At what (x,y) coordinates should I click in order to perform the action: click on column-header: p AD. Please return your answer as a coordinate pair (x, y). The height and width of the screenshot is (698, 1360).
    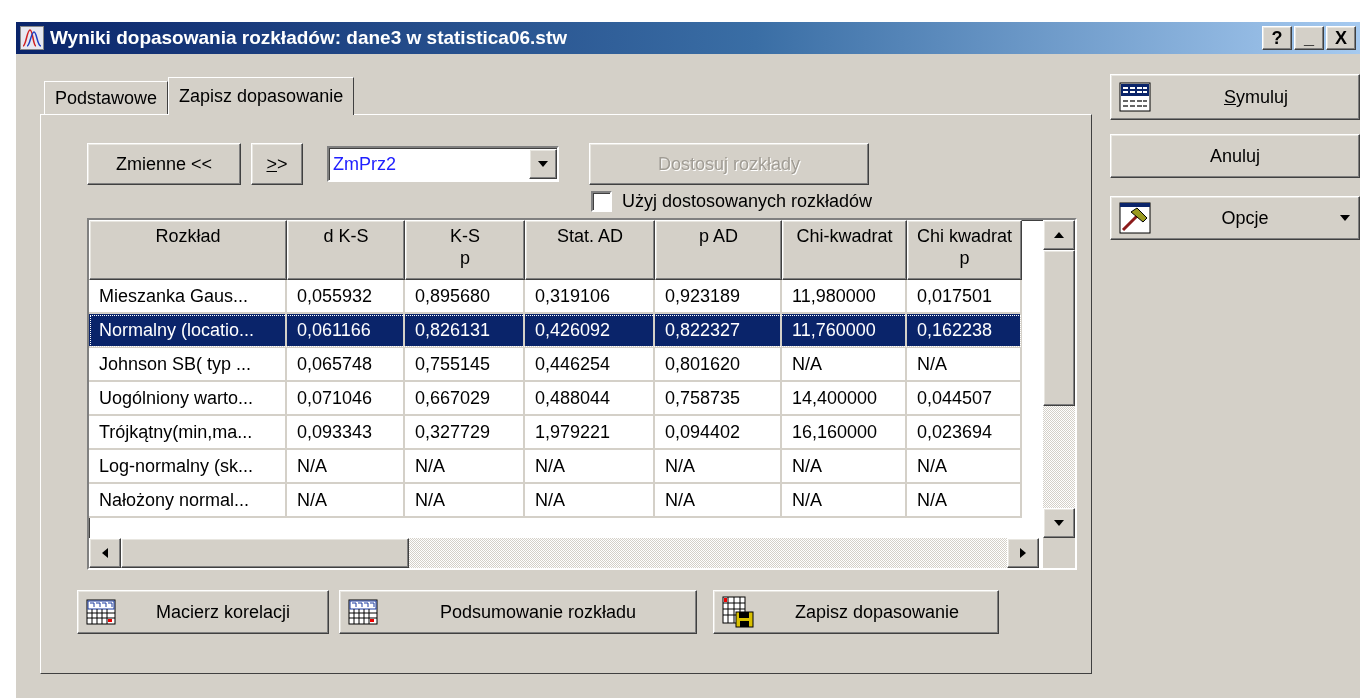
    Looking at the image, I should click on (718, 250).